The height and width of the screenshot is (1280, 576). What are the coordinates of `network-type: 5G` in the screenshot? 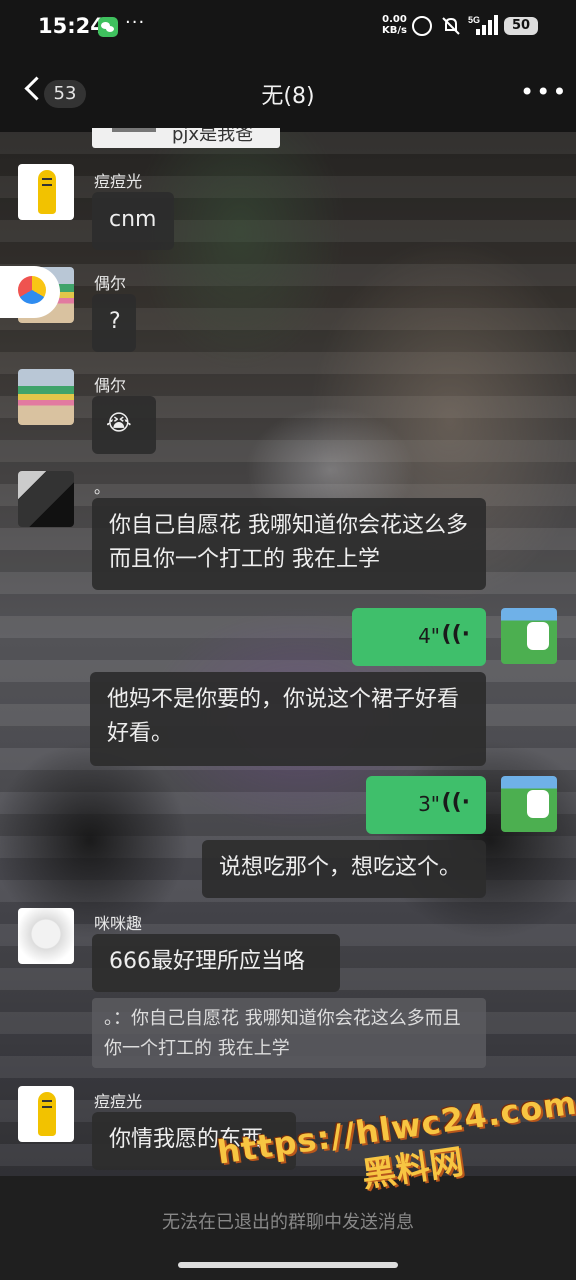 It's located at (474, 20).